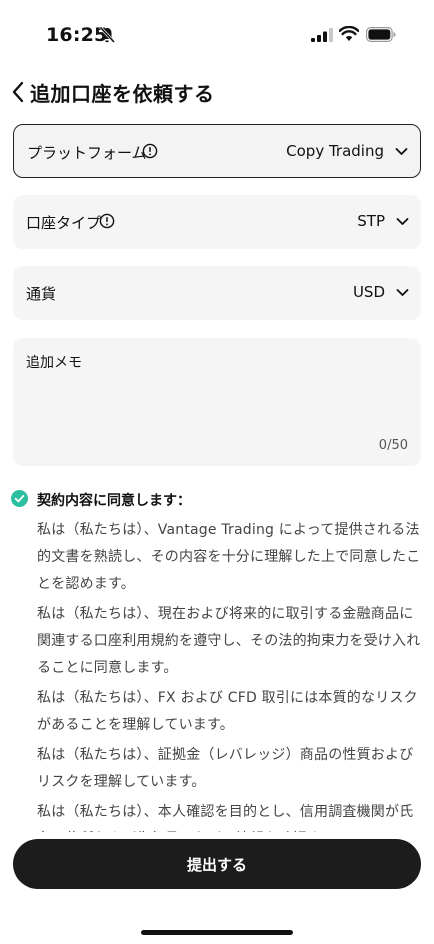 This screenshot has width=434, height=944. What do you see at coordinates (217, 222) in the screenshot?
I see `account-type-select: 口座タイプ STP` at bounding box center [217, 222].